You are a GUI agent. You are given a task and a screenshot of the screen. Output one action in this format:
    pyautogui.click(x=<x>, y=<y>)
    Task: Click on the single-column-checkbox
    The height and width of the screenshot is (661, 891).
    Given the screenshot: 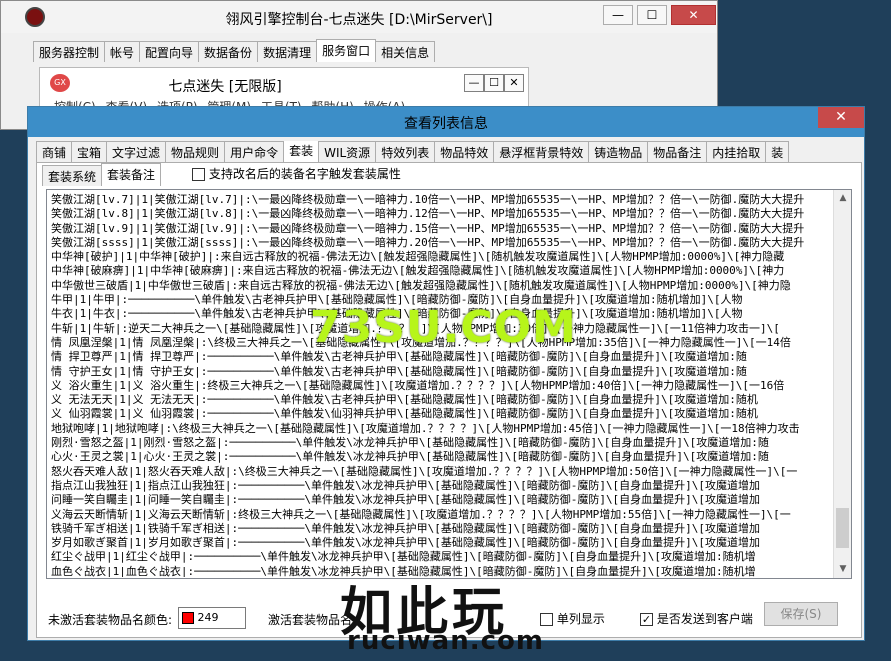 What is the action you would take?
    pyautogui.click(x=546, y=619)
    